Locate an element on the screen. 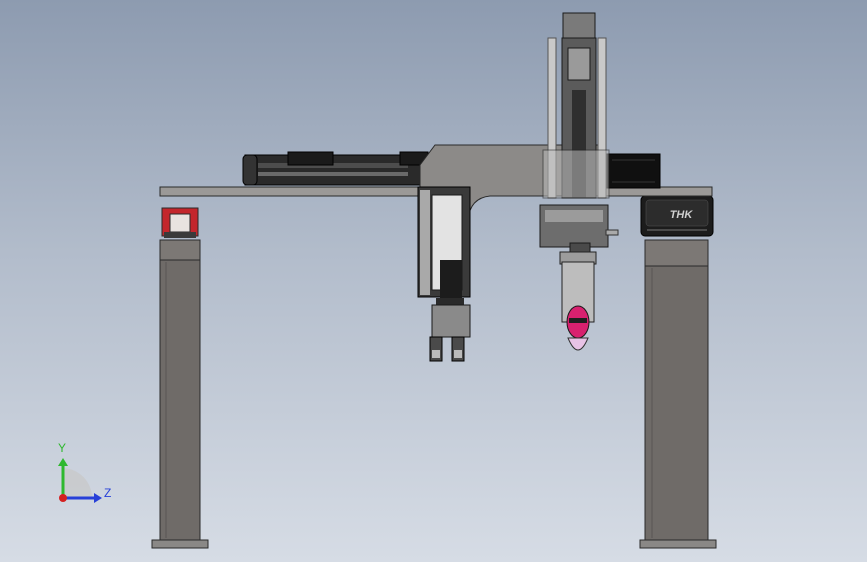 The height and width of the screenshot is (562, 867). z-axis-column is located at coordinates (576, 105).